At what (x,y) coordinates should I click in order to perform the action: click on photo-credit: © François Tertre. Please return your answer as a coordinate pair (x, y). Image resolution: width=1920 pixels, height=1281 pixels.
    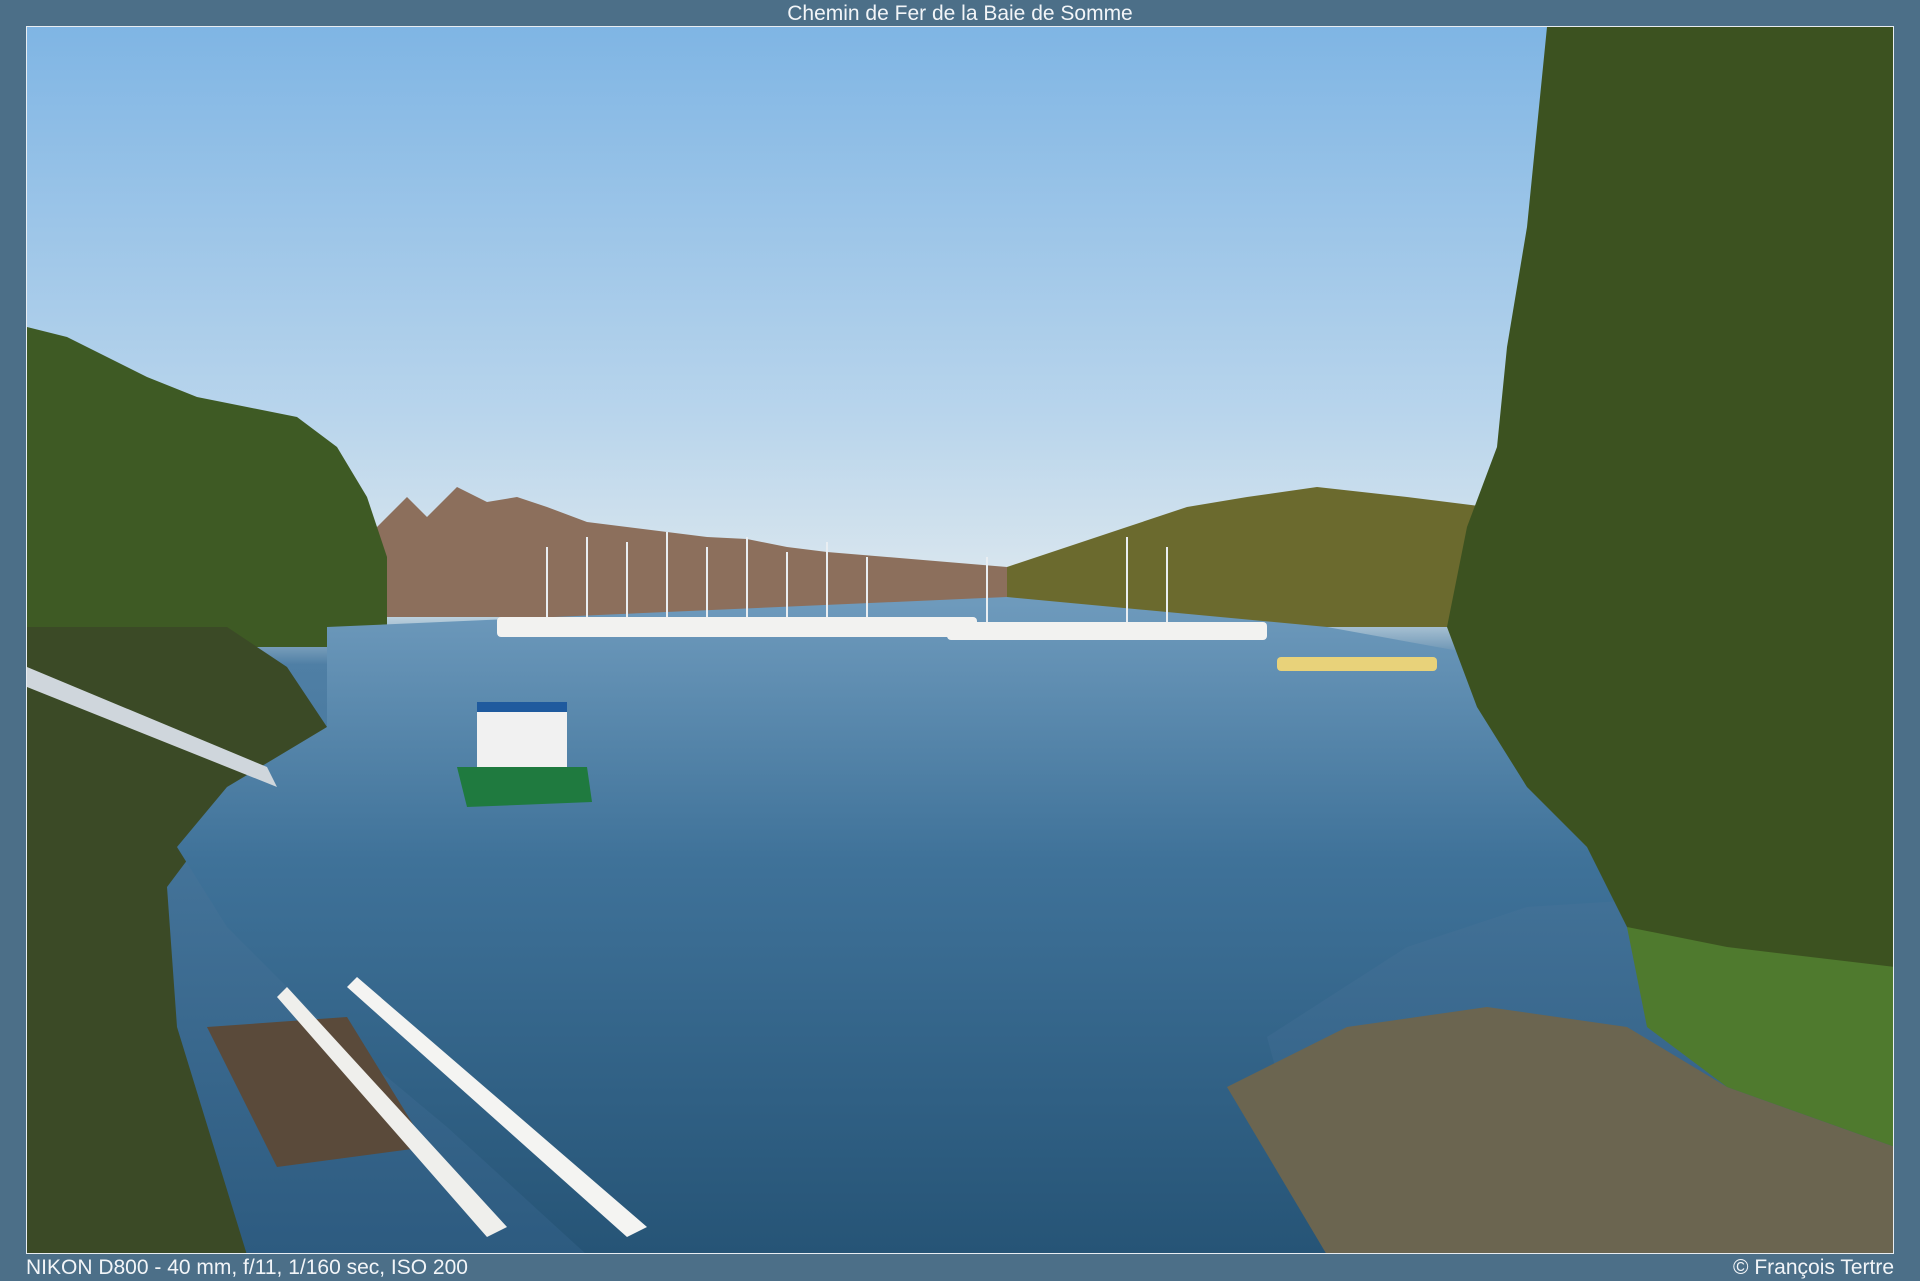
    Looking at the image, I should click on (1813, 1267).